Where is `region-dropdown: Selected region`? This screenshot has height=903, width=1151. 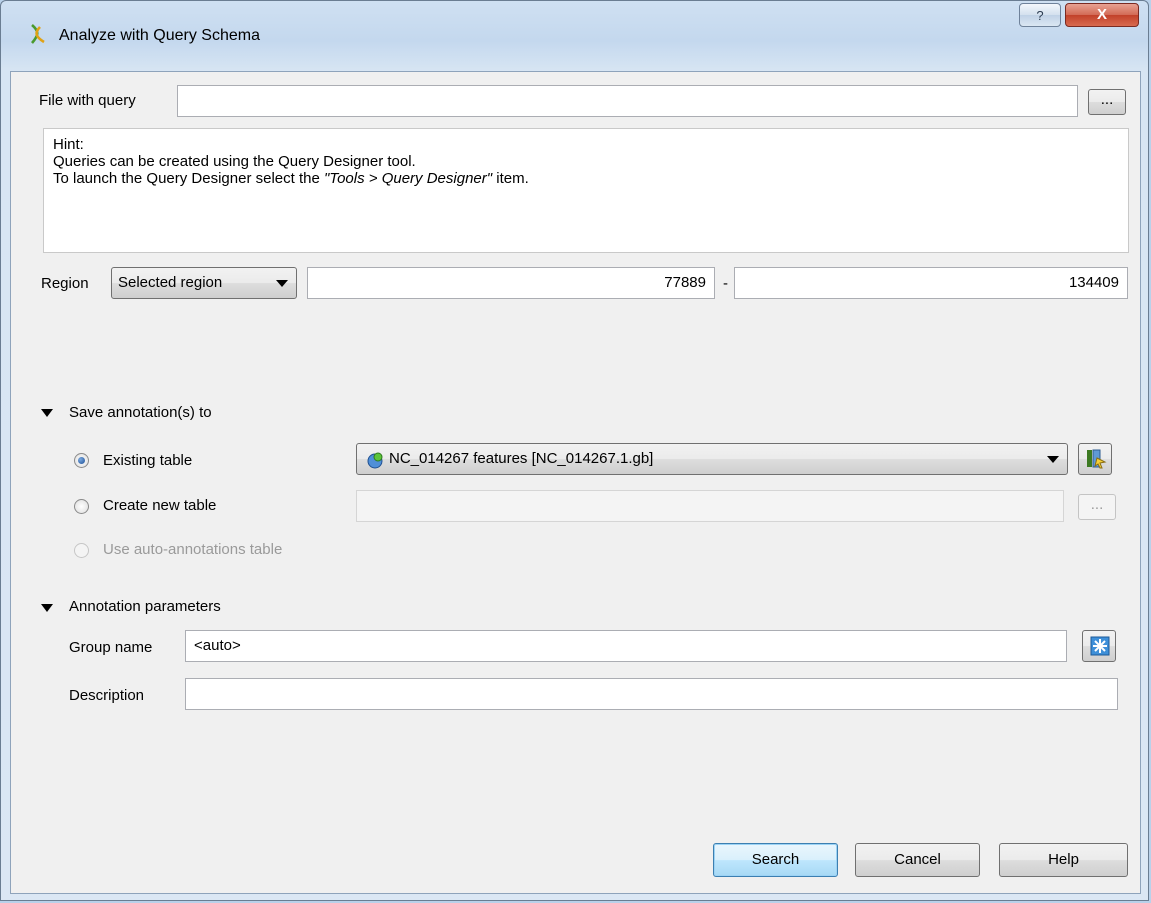
region-dropdown: Selected region is located at coordinates (204, 283).